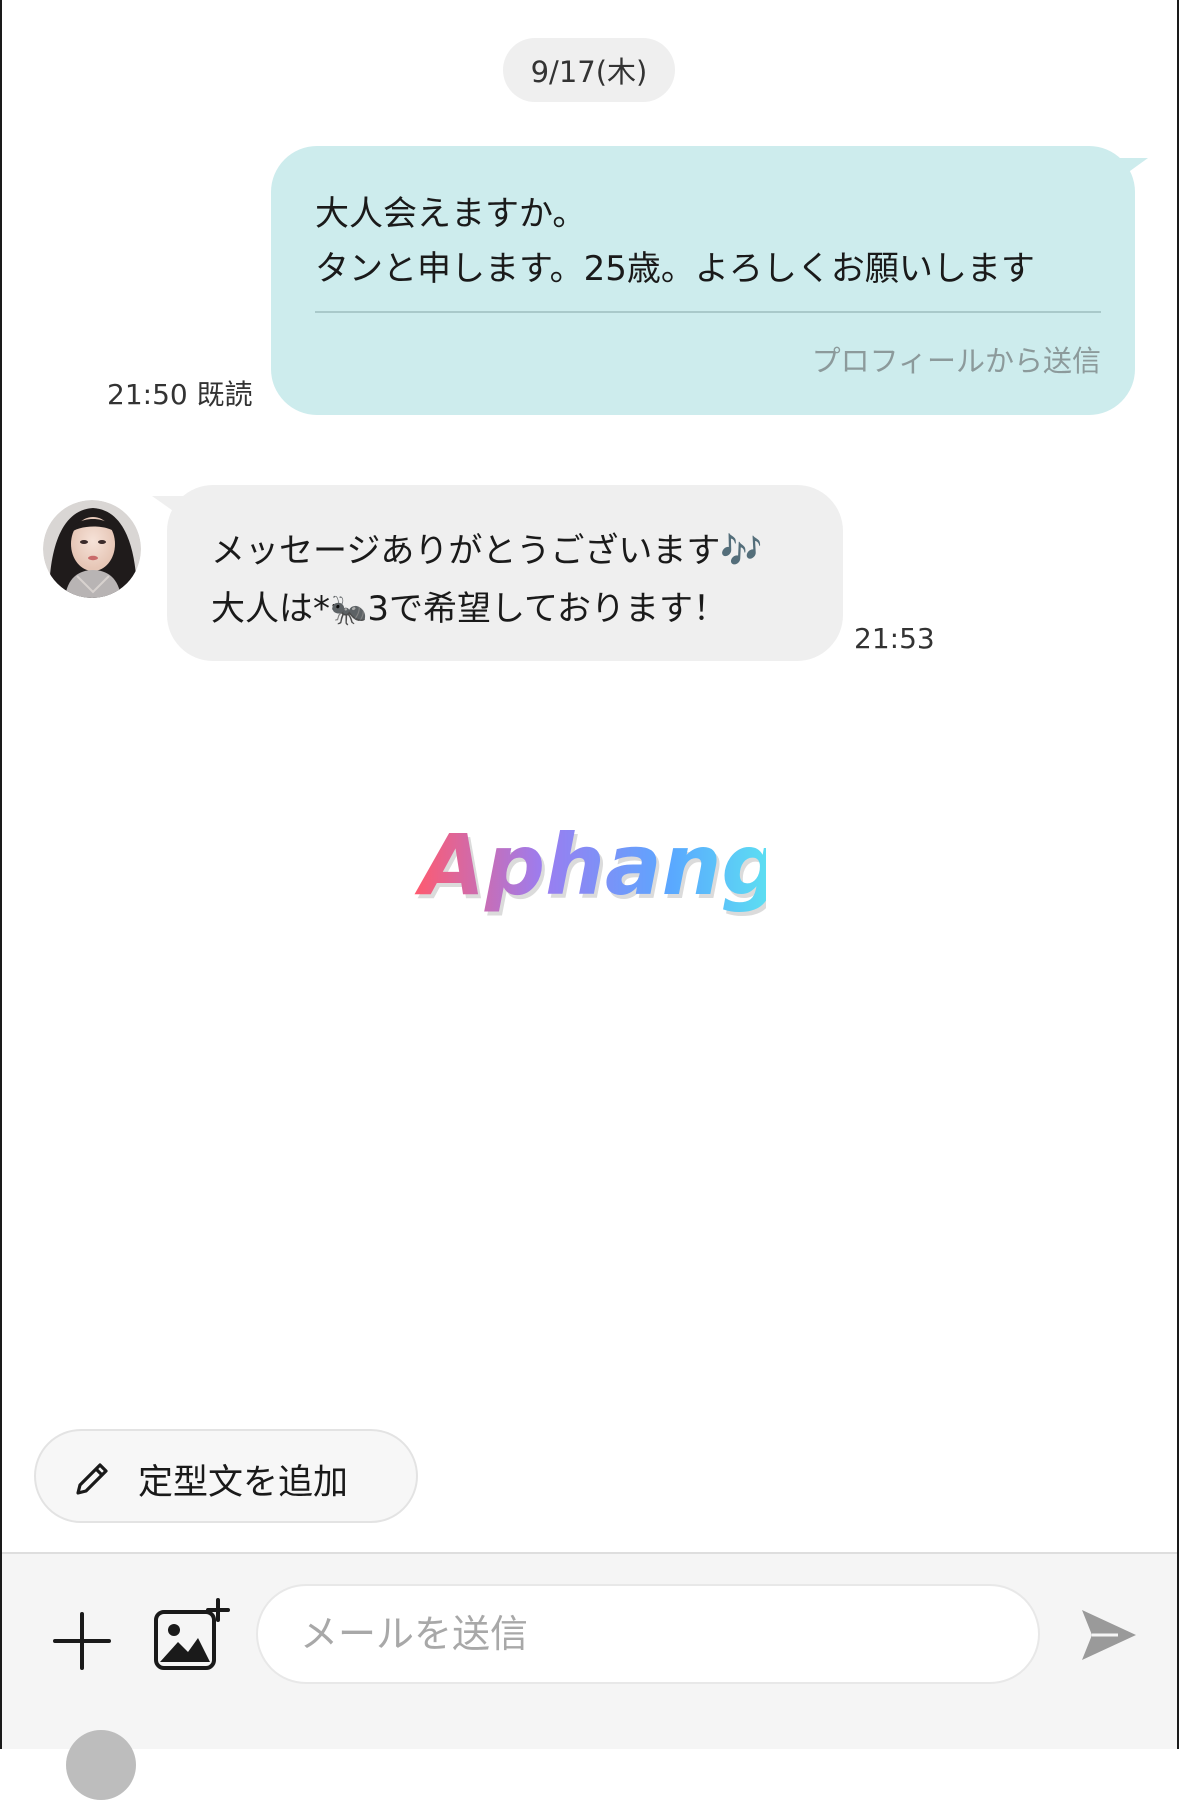  I want to click on message-input, so click(648, 1634).